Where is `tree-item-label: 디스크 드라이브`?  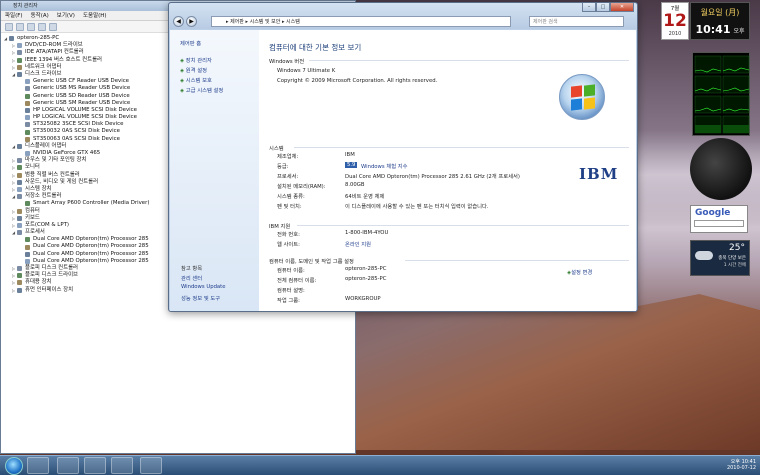 tree-item-label: 디스크 드라이브 is located at coordinates (43, 73).